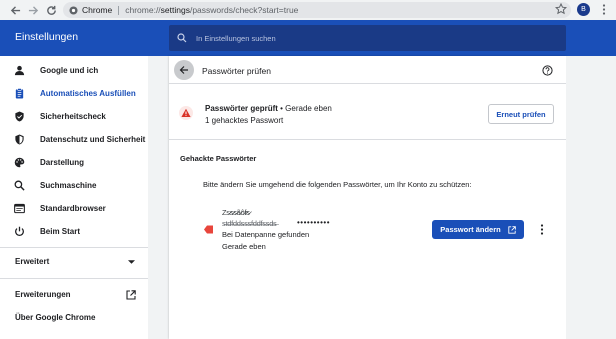 The image size is (616, 339). I want to click on browser-menu-icon, so click(604, 9).